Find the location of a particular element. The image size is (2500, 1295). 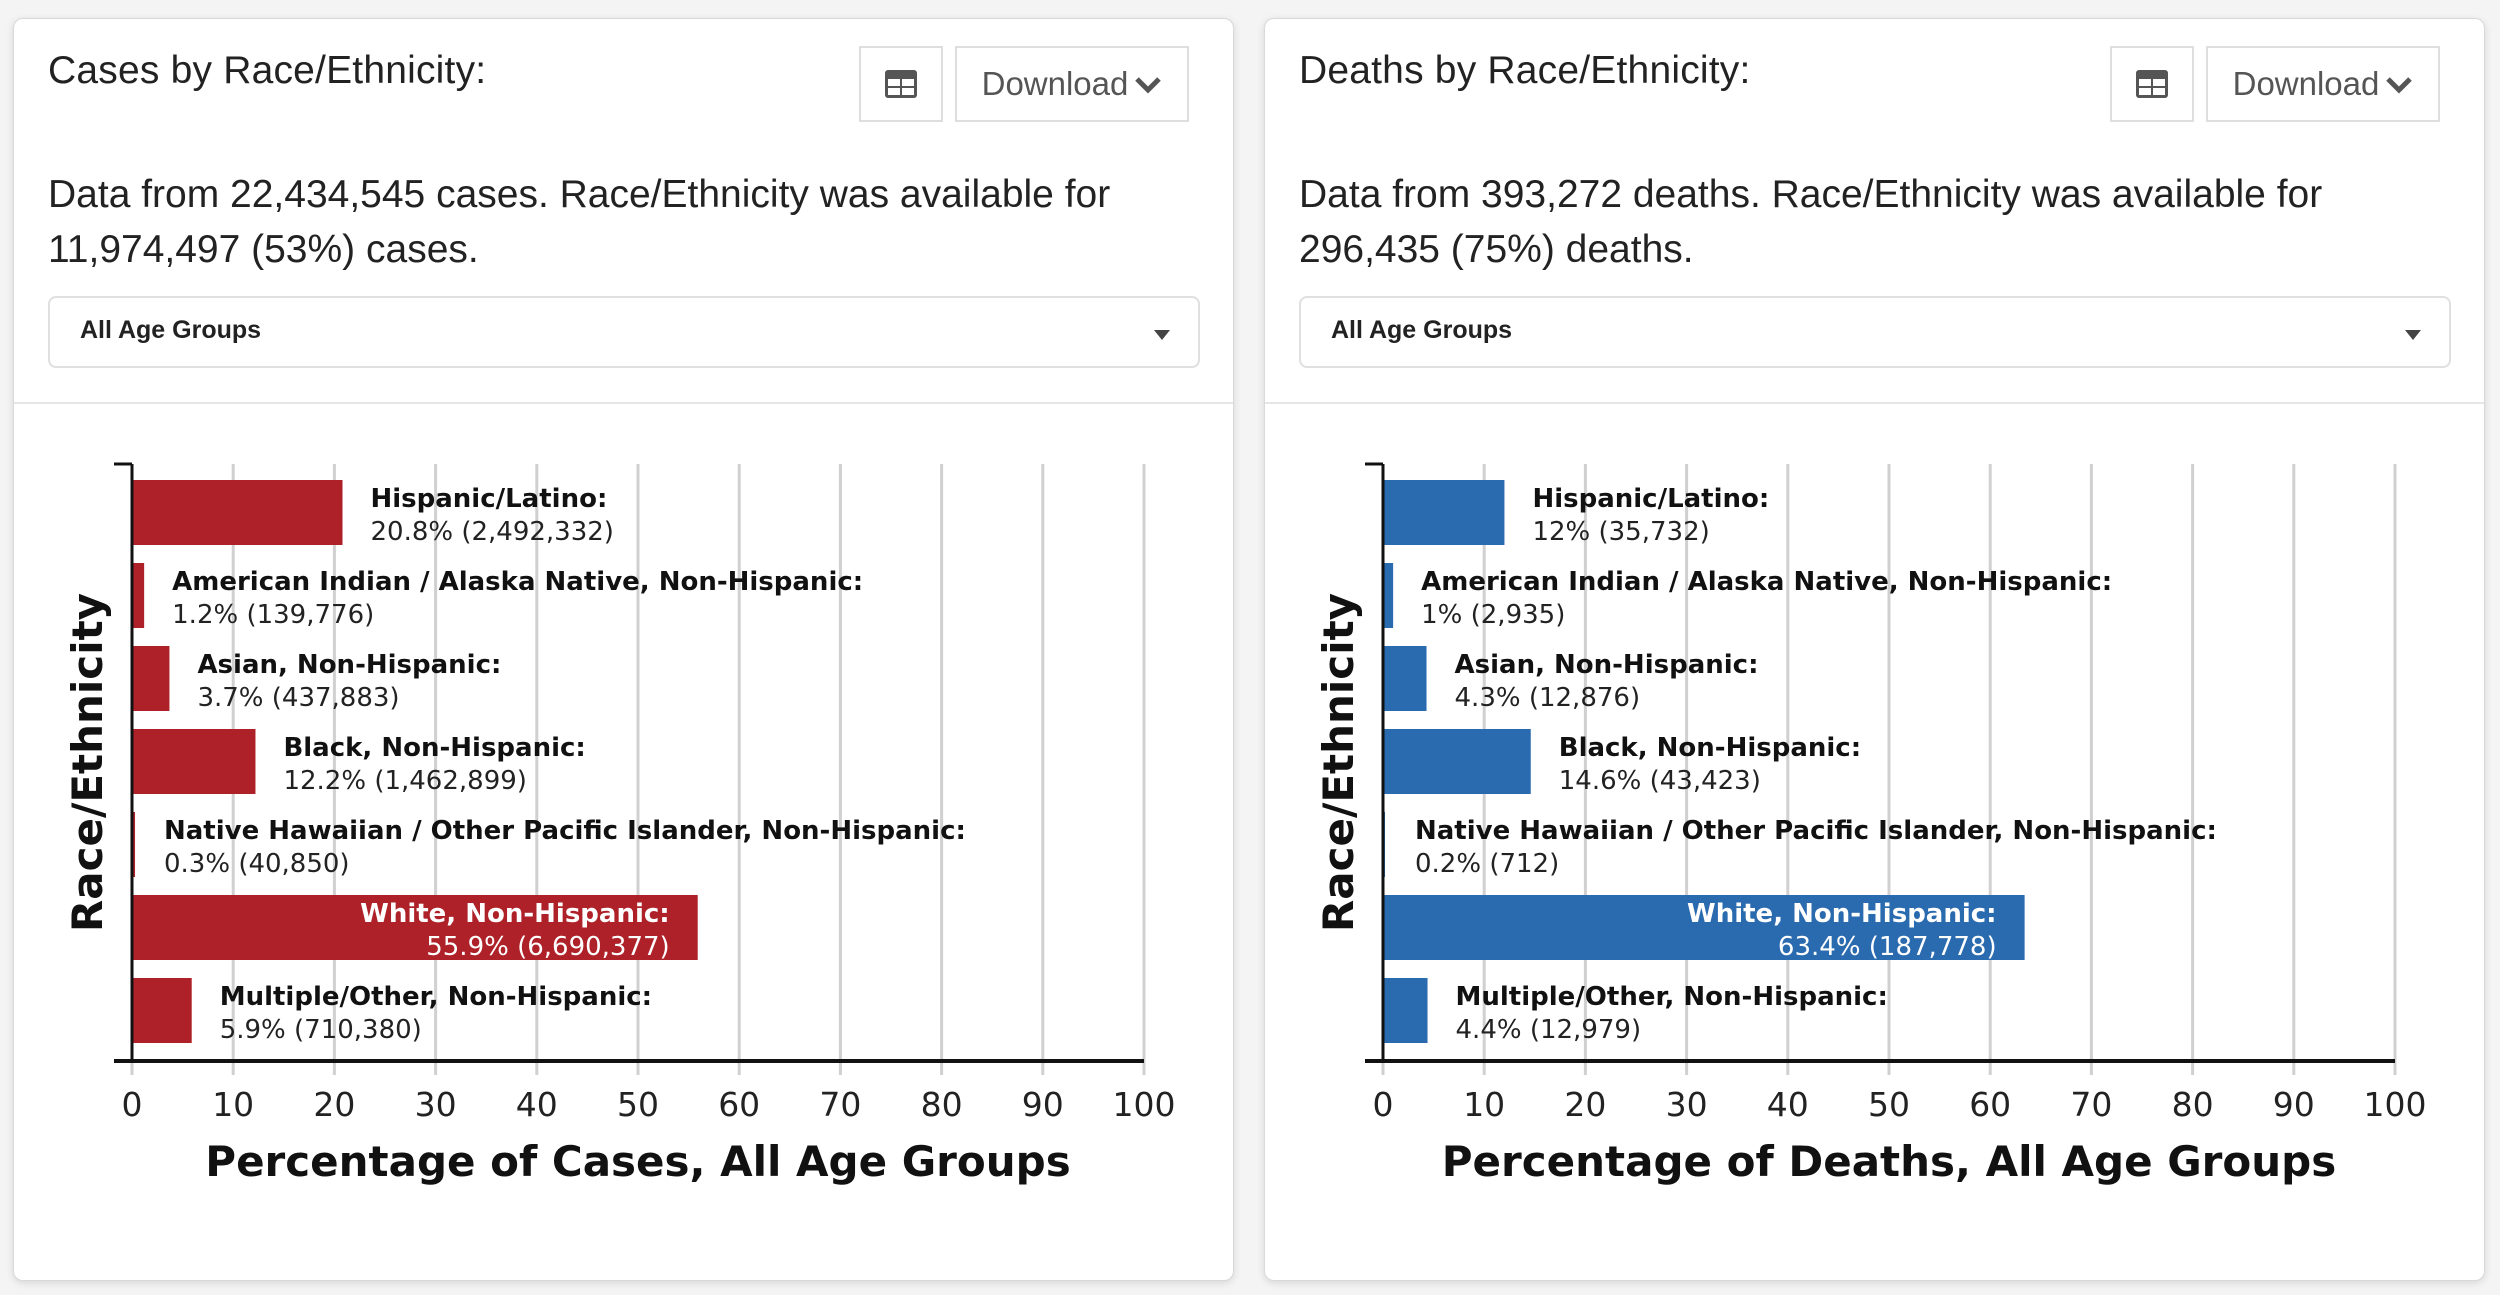

bar-value-label: 12.2% (1,462,899) is located at coordinates (404, 781).